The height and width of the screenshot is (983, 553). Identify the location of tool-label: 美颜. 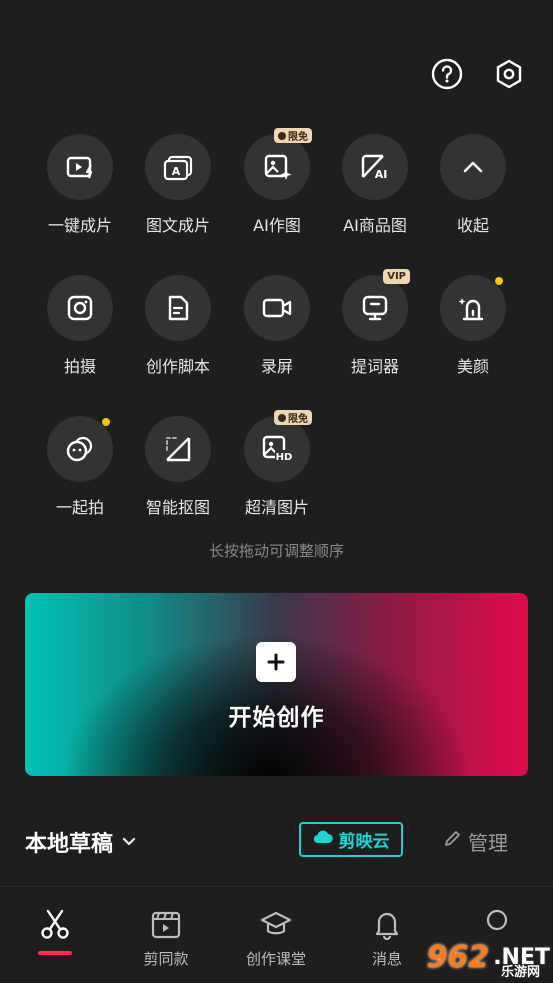
(472, 366).